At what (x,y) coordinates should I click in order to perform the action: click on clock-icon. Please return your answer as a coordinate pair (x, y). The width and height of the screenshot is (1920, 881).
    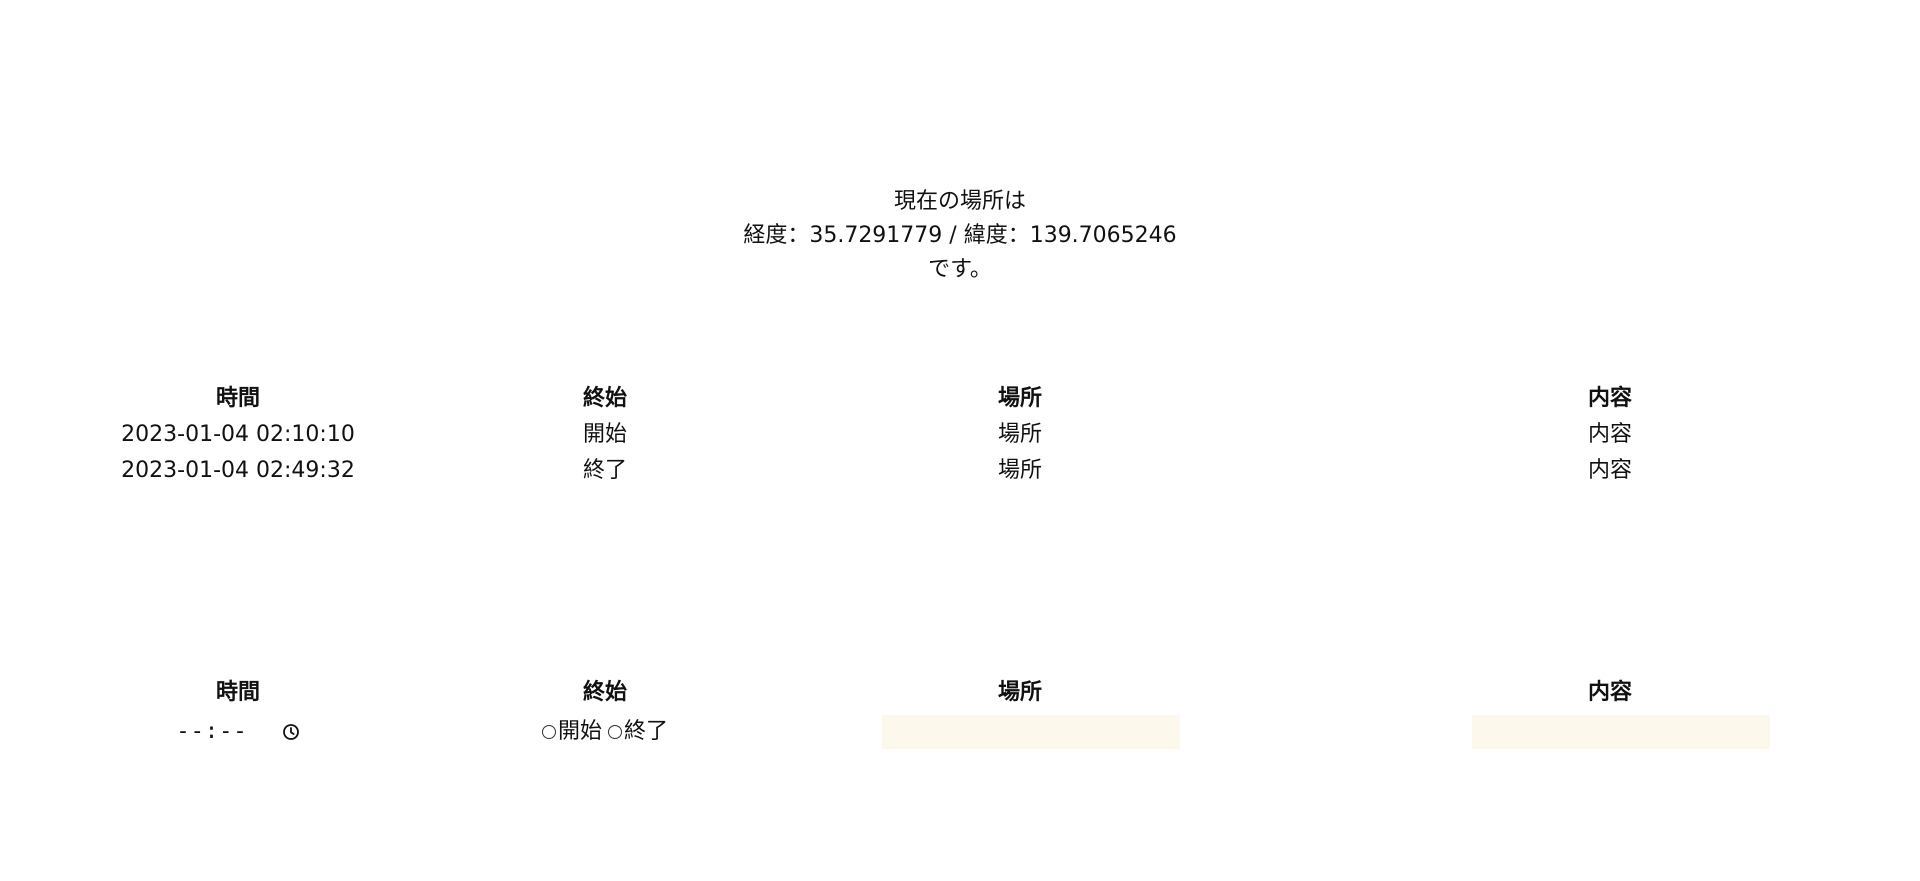
    Looking at the image, I should click on (291, 732).